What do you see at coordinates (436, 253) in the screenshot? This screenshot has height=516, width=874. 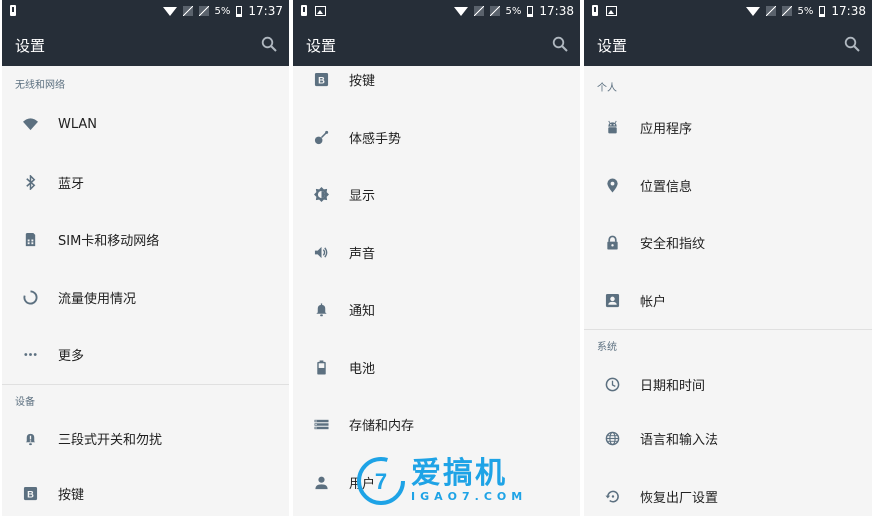 I see `settings-item-sound: 声音` at bounding box center [436, 253].